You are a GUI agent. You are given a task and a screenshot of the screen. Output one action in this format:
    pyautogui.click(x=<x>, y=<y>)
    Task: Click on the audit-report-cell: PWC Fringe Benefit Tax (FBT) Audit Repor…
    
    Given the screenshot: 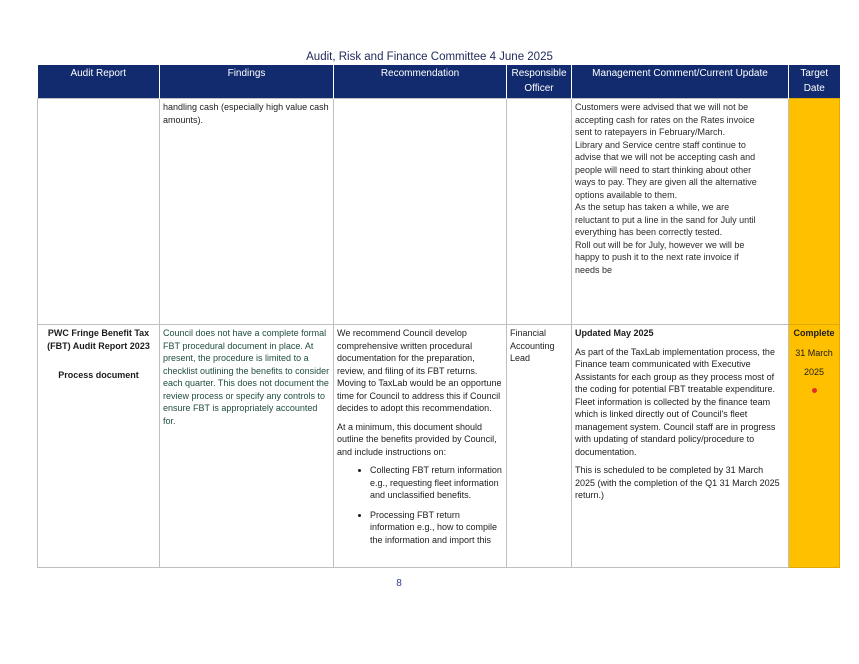 What is the action you would take?
    pyautogui.click(x=98, y=446)
    